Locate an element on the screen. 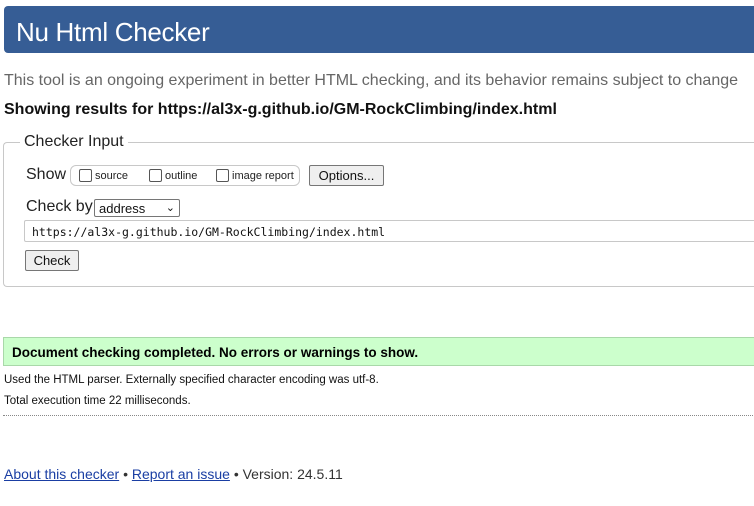 The height and width of the screenshot is (506, 754). outline-checkbox-label: outline is located at coordinates (181, 176).